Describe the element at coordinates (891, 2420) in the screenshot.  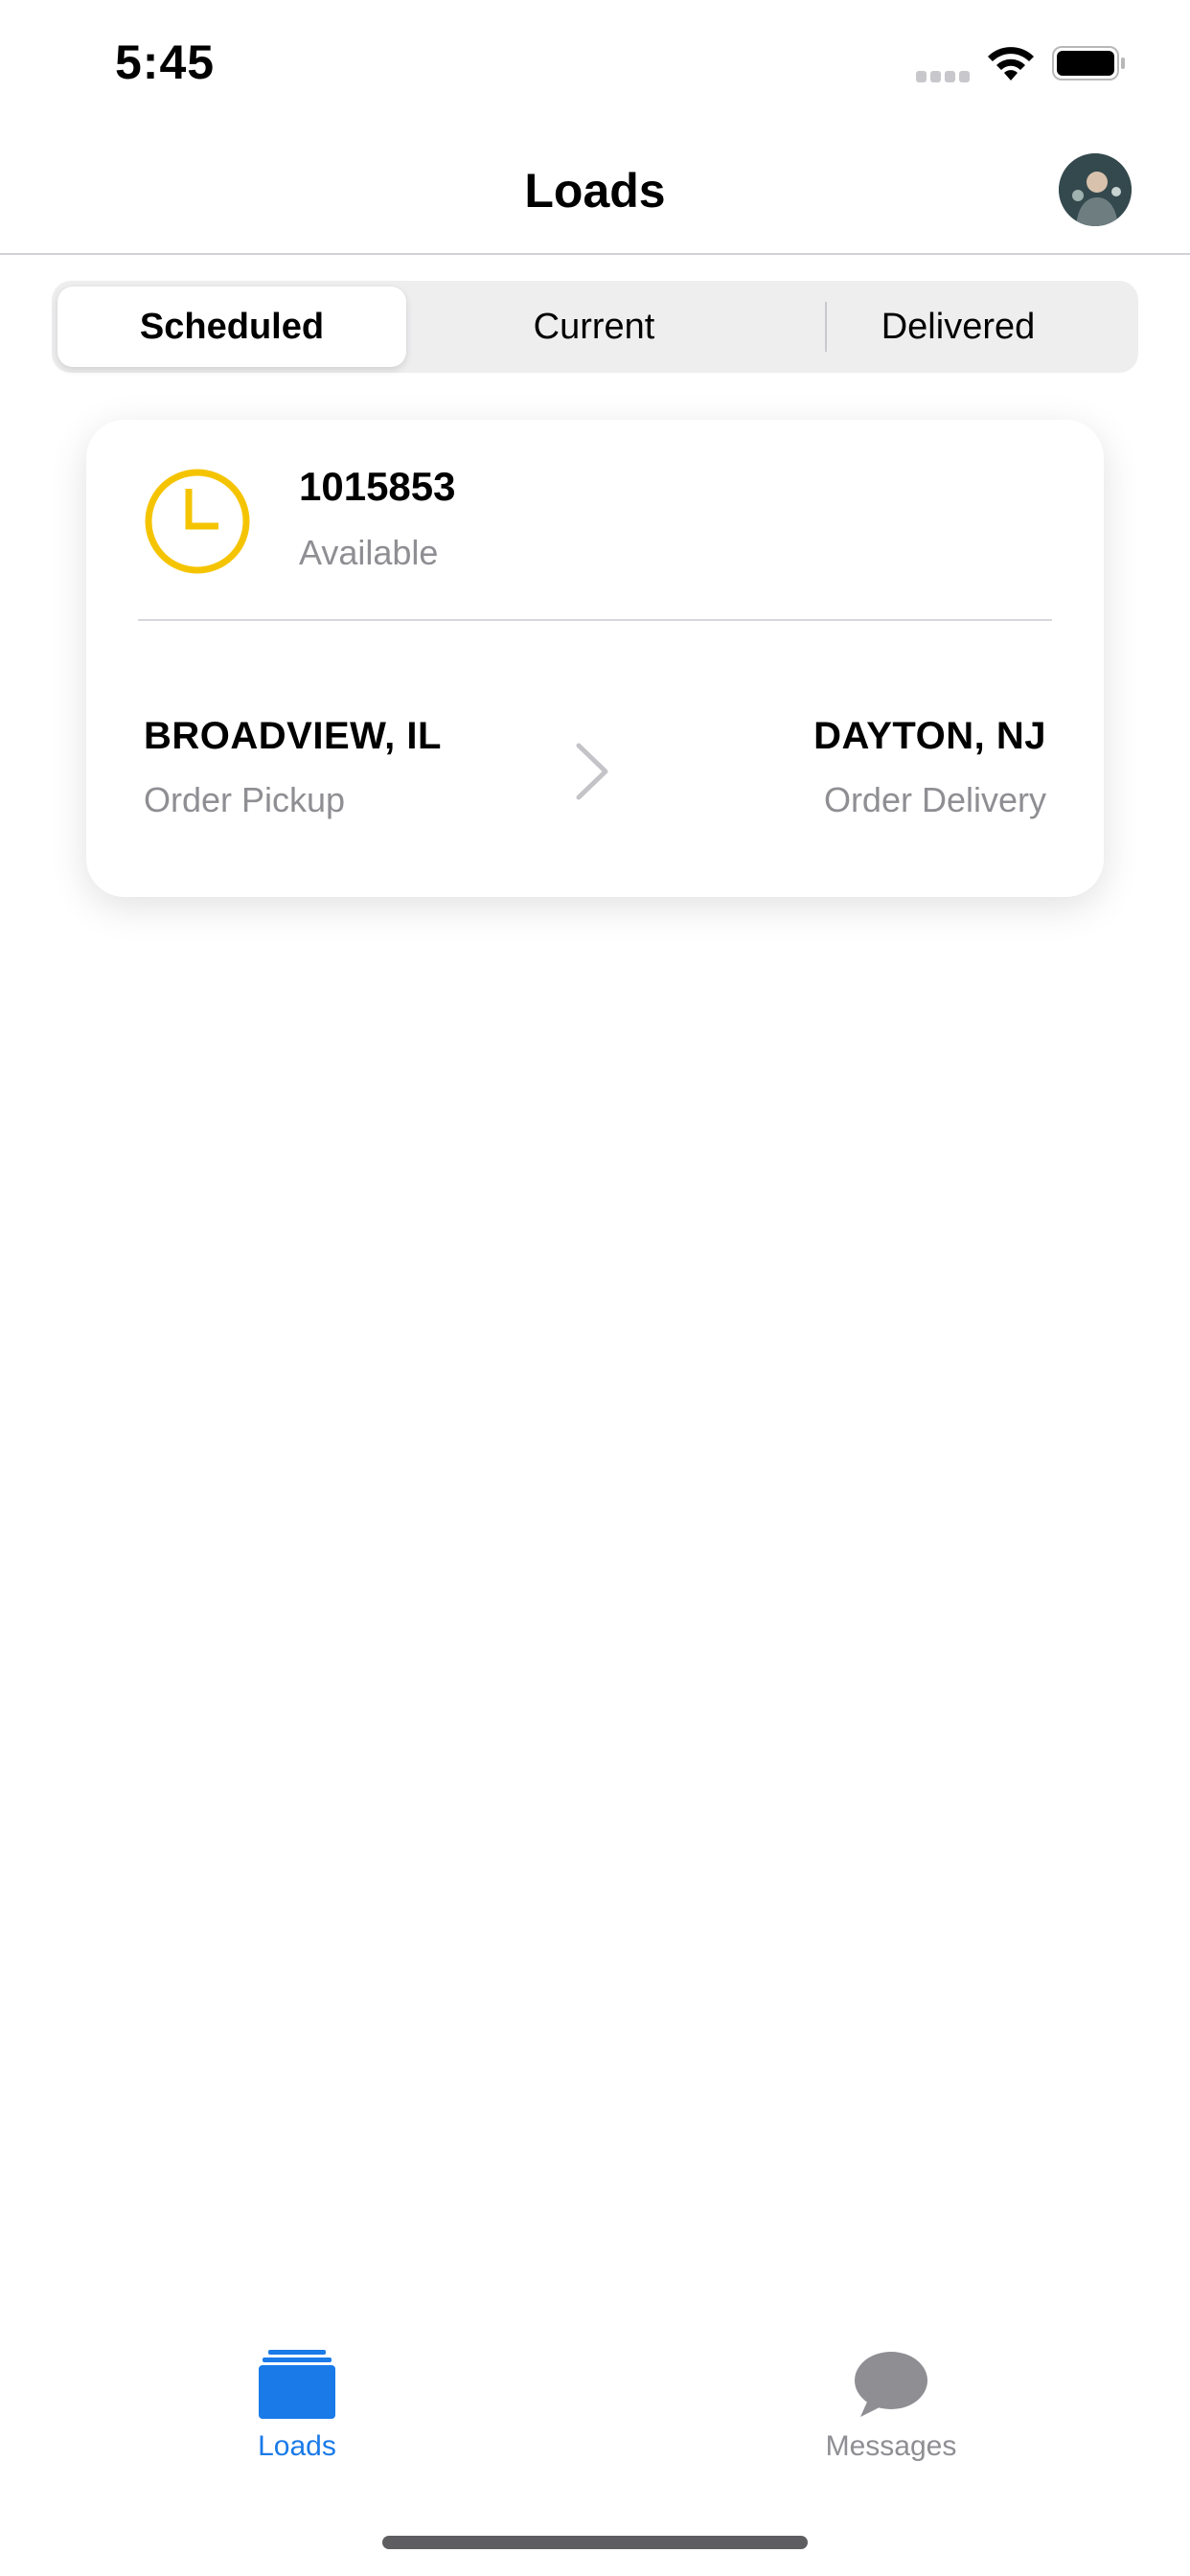
I see `tab-messages: Messages` at that location.